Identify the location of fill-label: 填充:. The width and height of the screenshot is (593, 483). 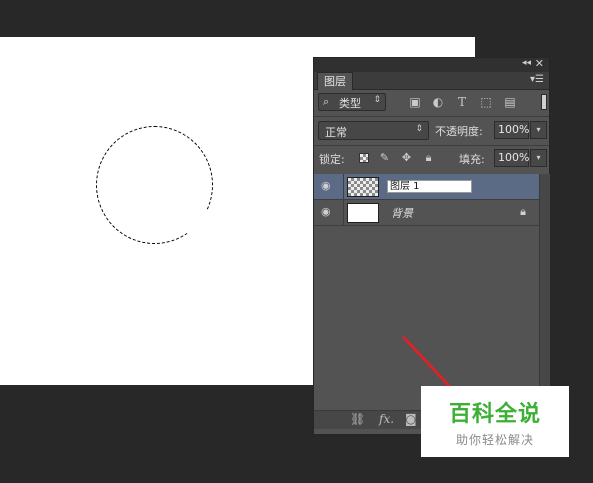
(472, 159).